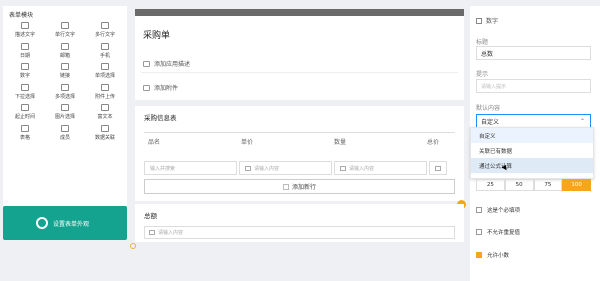 This screenshot has width=600, height=281. I want to click on single-line-icon, so click(65, 26).